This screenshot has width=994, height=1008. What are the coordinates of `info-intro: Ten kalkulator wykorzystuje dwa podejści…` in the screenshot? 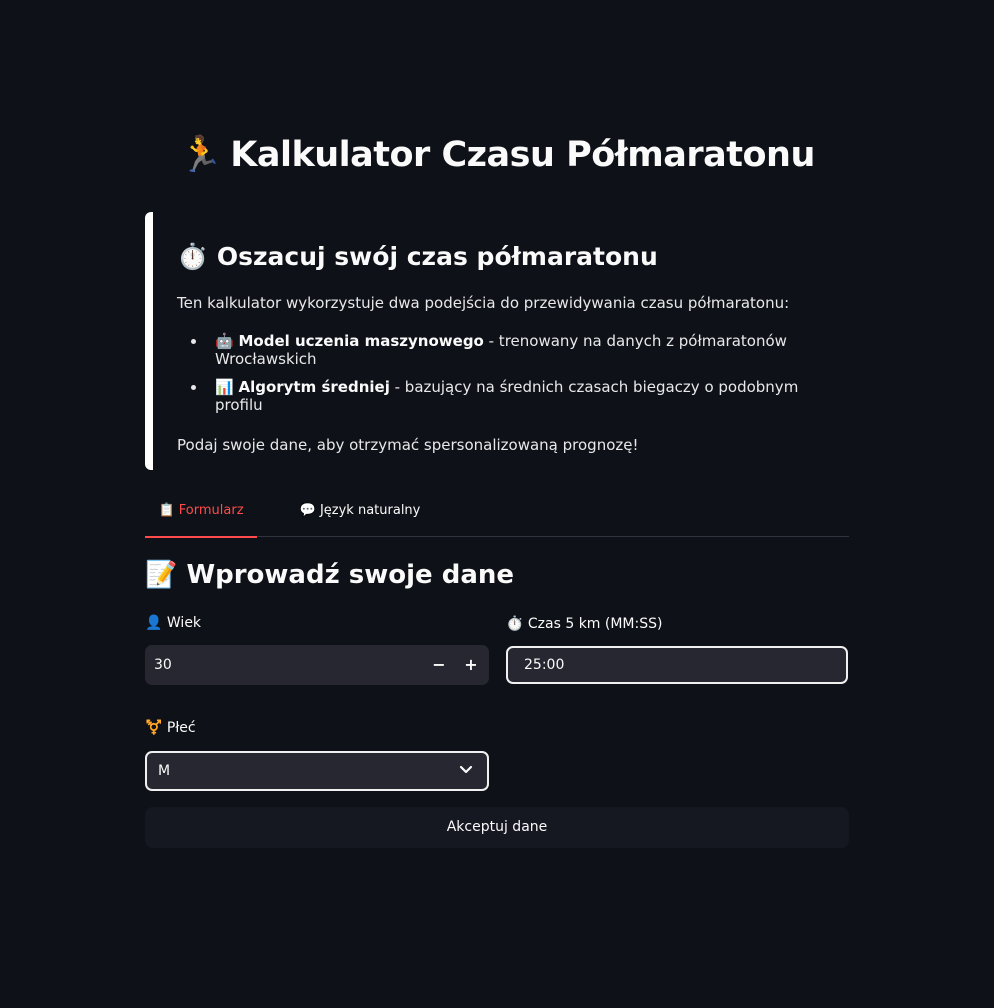 It's located at (483, 303).